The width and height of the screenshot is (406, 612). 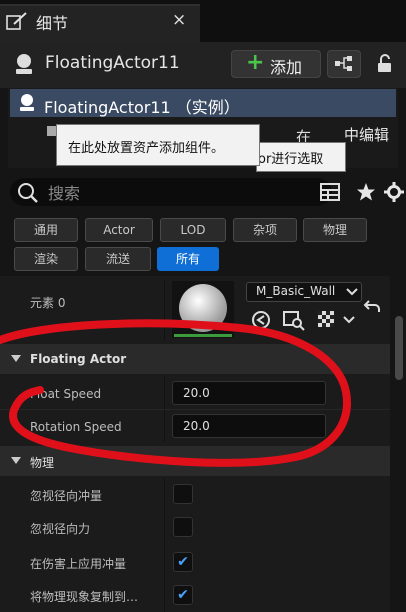 What do you see at coordinates (48, 303) in the screenshot?
I see `element-label: 元素 0` at bounding box center [48, 303].